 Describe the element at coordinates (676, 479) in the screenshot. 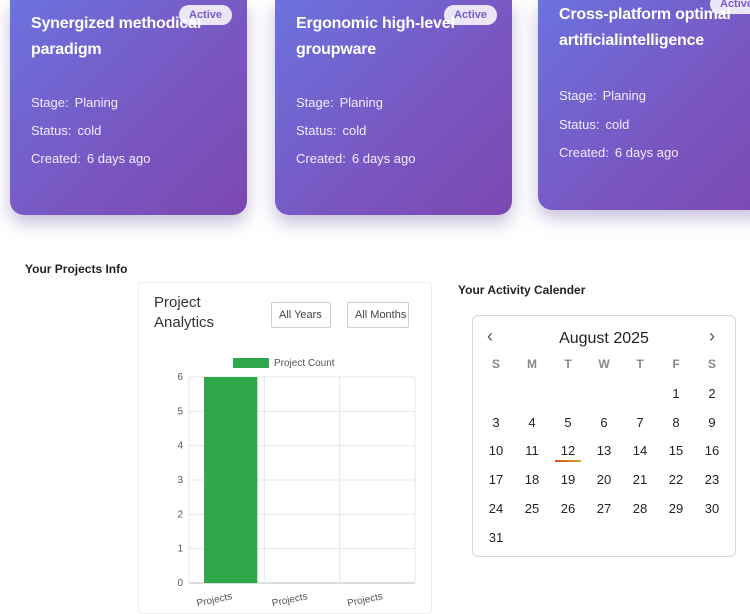

I see `calendar-day: 22` at that location.